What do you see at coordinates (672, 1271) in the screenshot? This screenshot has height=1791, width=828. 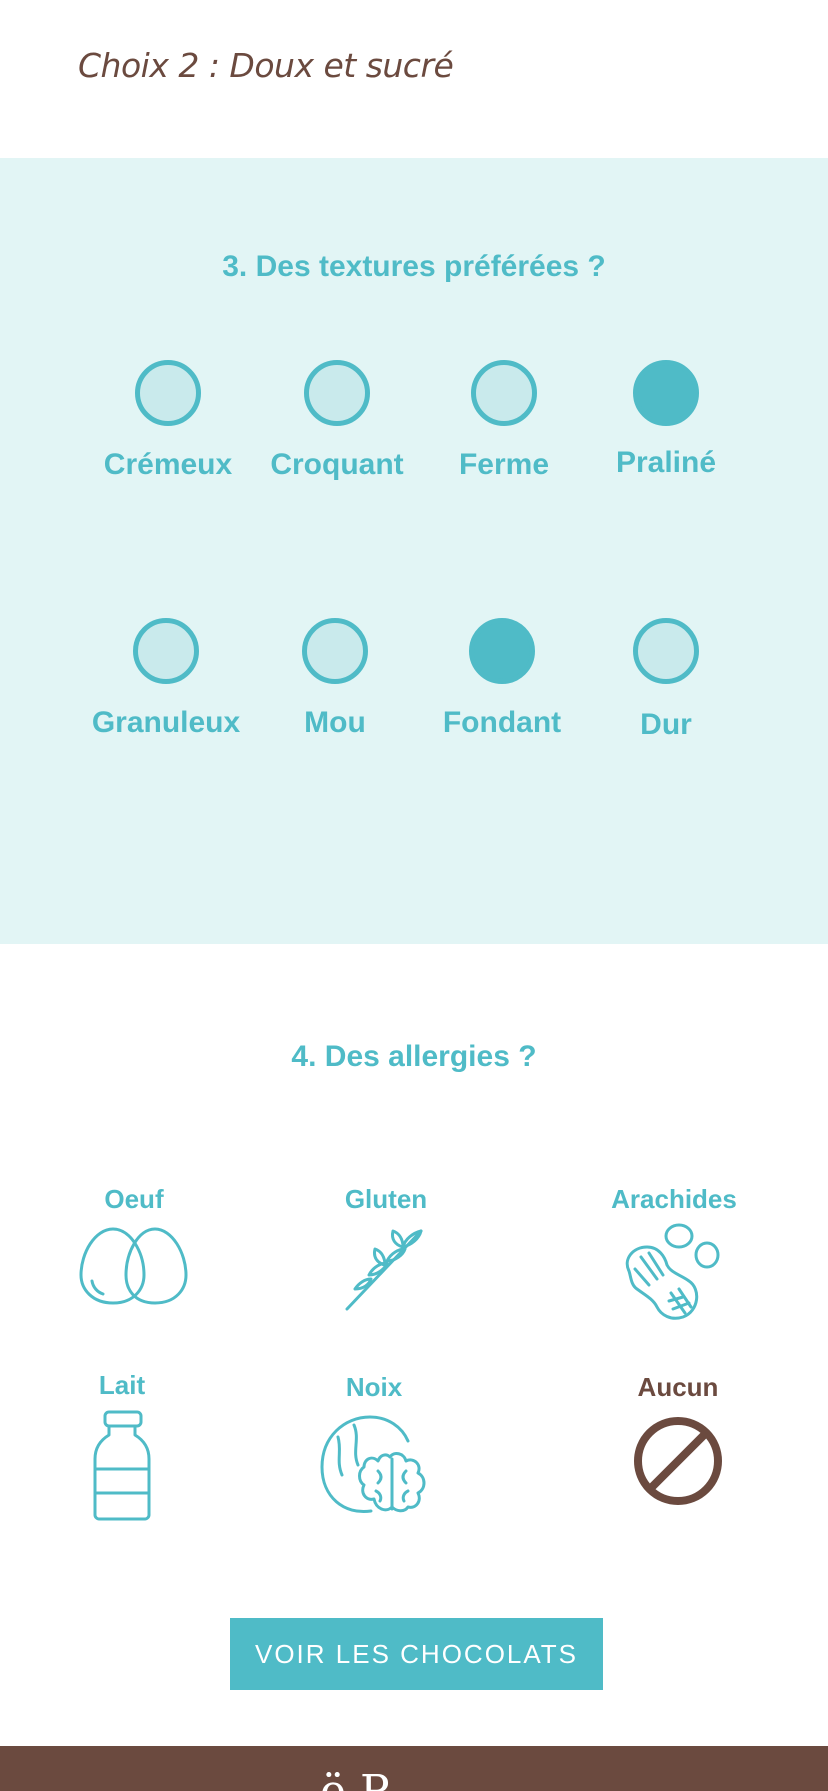 I see `peanut-icon` at bounding box center [672, 1271].